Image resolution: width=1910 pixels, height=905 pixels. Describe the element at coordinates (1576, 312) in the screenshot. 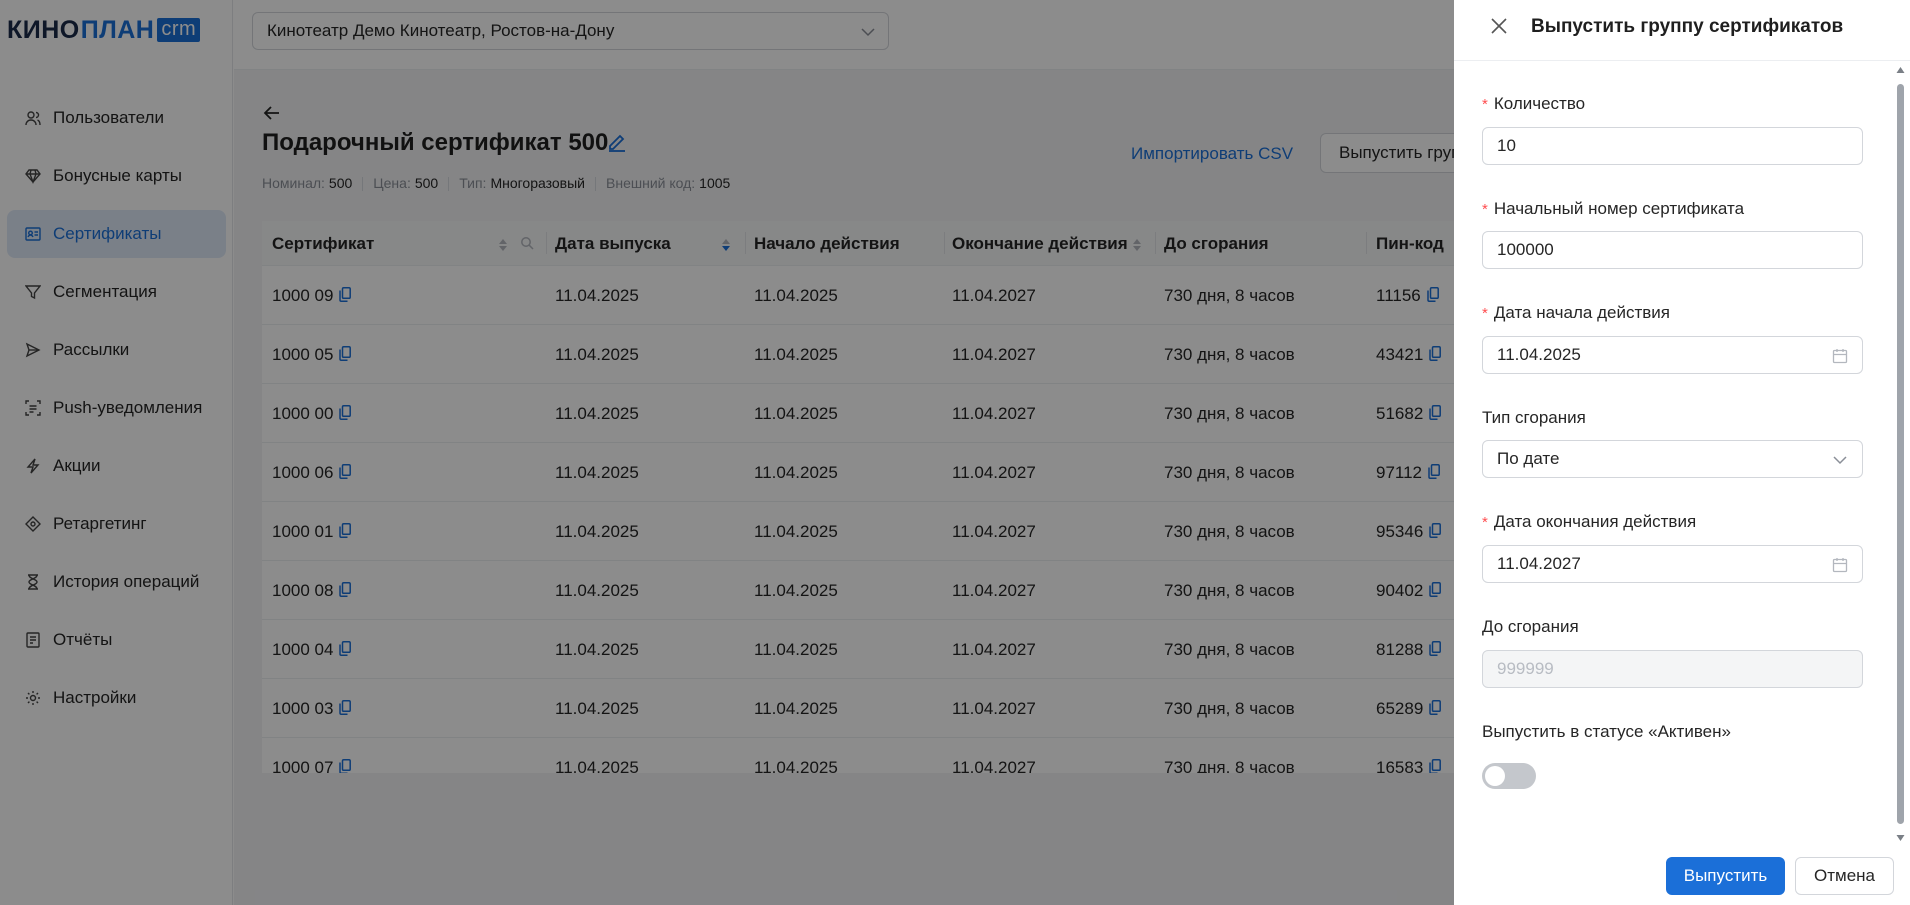

I see `start-date-label: * Дата начала действия` at that location.